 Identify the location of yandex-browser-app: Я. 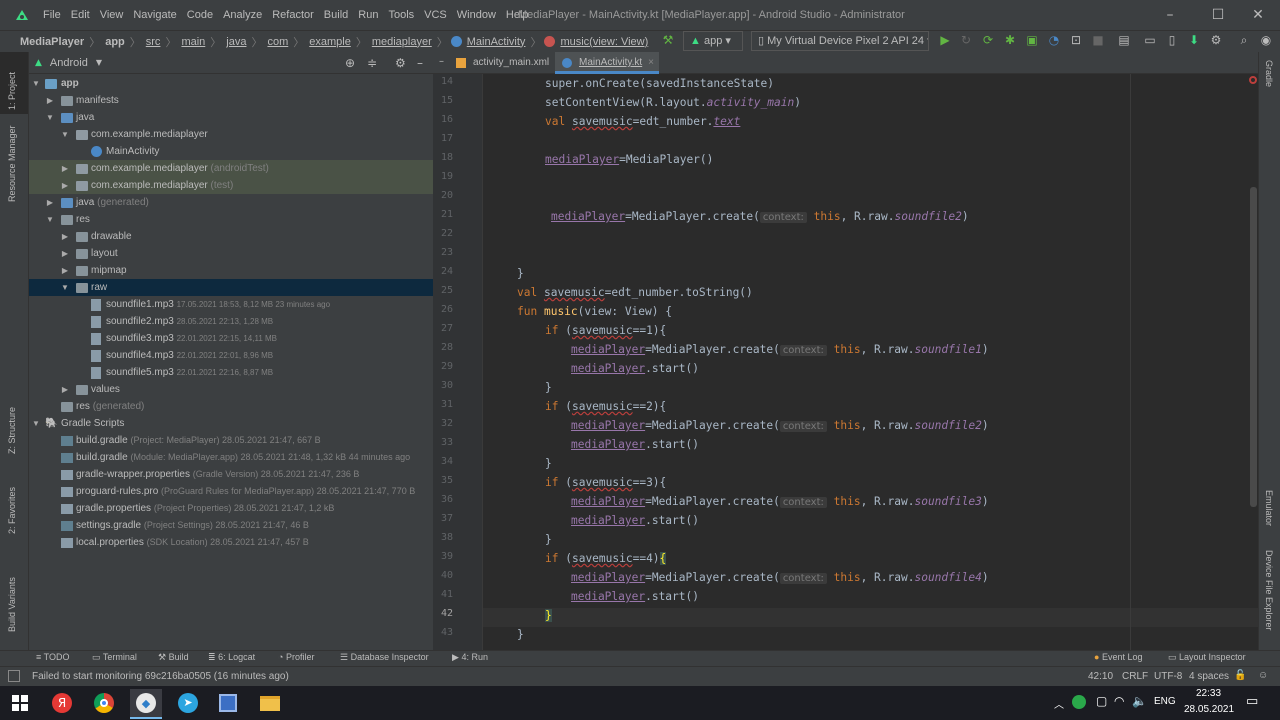
(62, 703).